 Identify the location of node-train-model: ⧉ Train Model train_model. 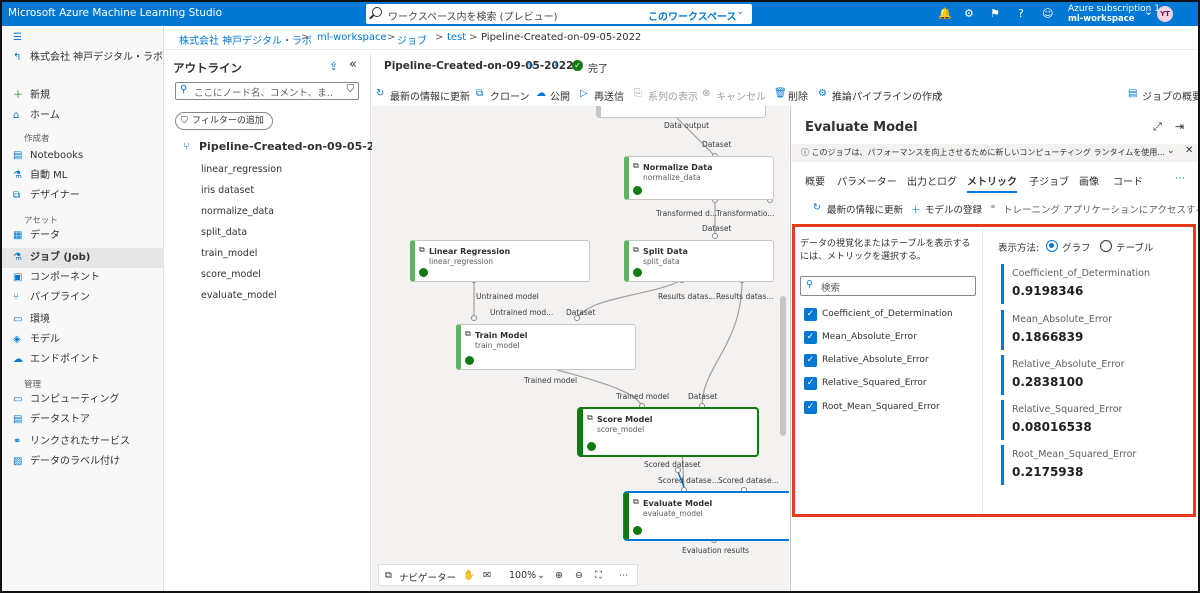
(546, 347).